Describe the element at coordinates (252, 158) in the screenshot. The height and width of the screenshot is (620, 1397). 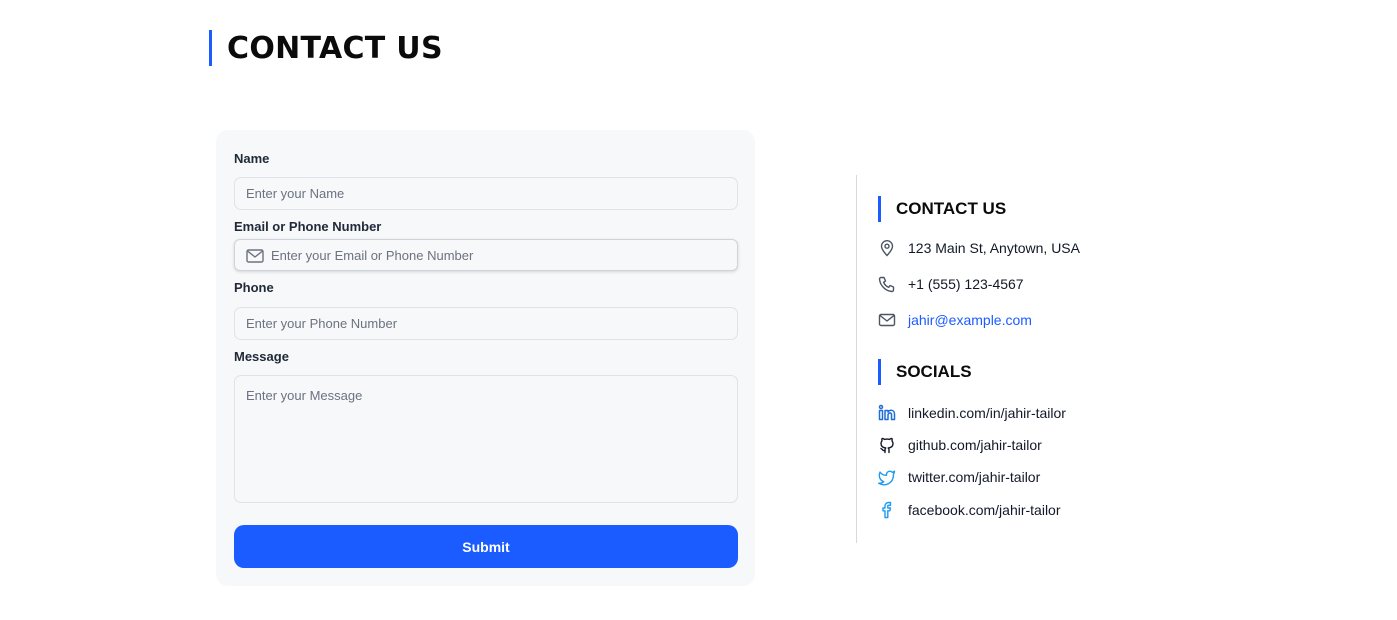
I see `name-label: Name` at that location.